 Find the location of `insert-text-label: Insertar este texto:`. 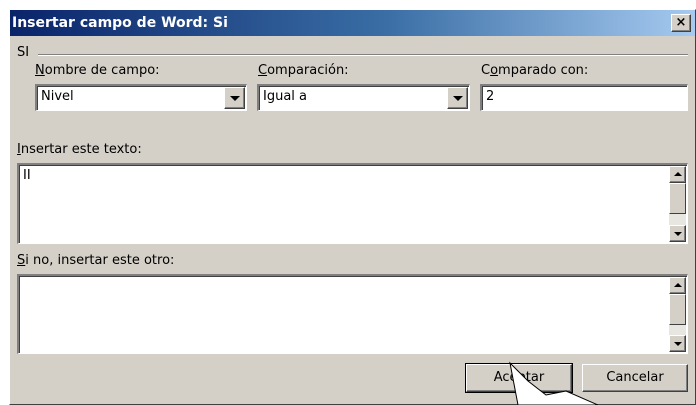

insert-text-label: Insertar este texto: is located at coordinates (79, 149).